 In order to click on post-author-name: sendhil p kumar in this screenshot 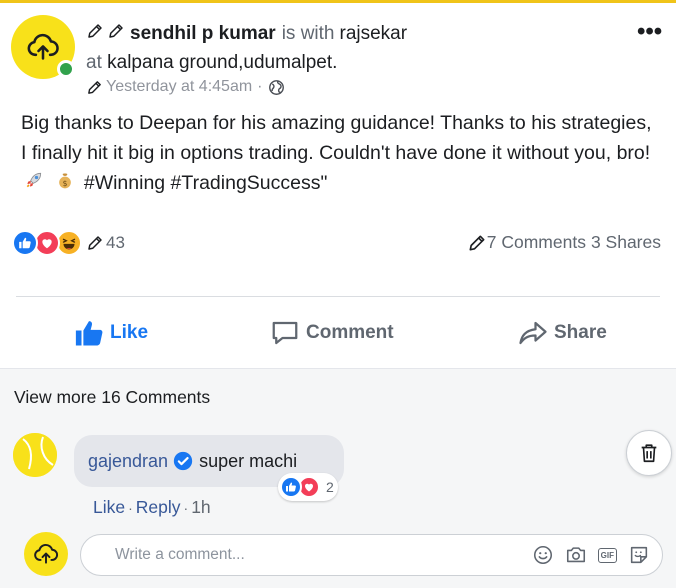, I will do `click(203, 34)`.